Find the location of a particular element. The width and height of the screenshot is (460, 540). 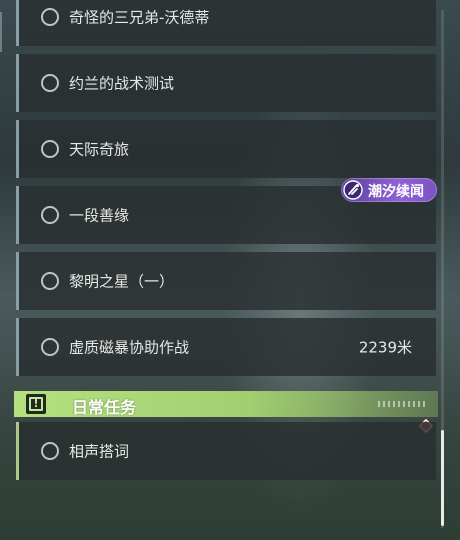

tide-story-icon is located at coordinates (353, 190).